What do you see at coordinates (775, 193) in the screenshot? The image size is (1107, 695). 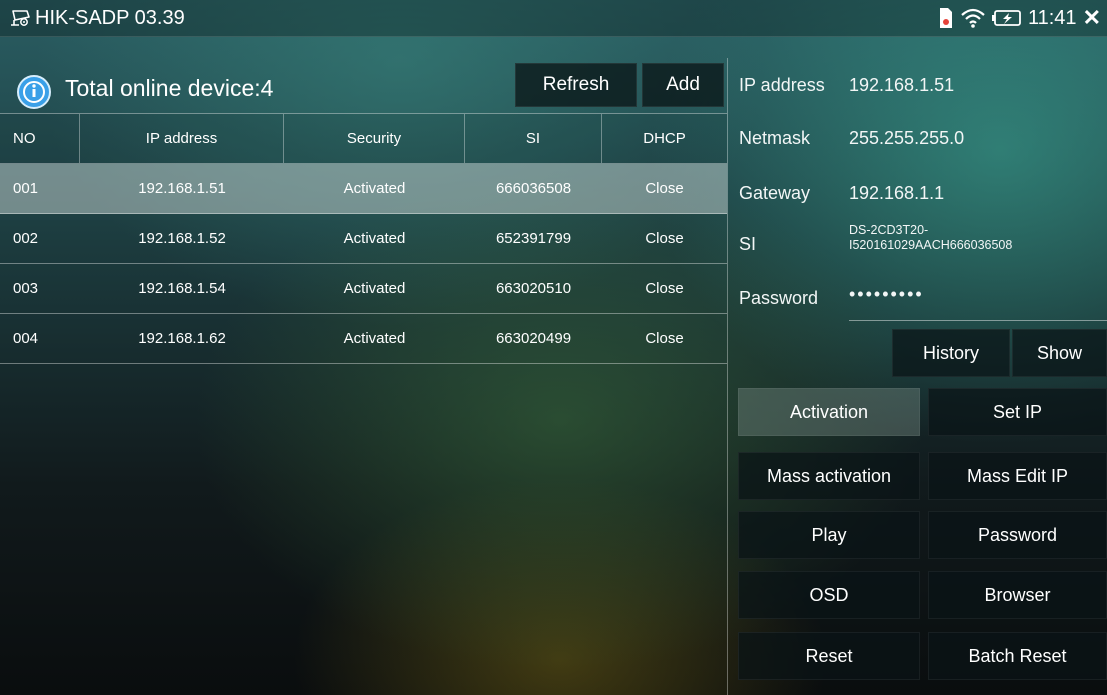 I see `gateway-label: Gateway` at bounding box center [775, 193].